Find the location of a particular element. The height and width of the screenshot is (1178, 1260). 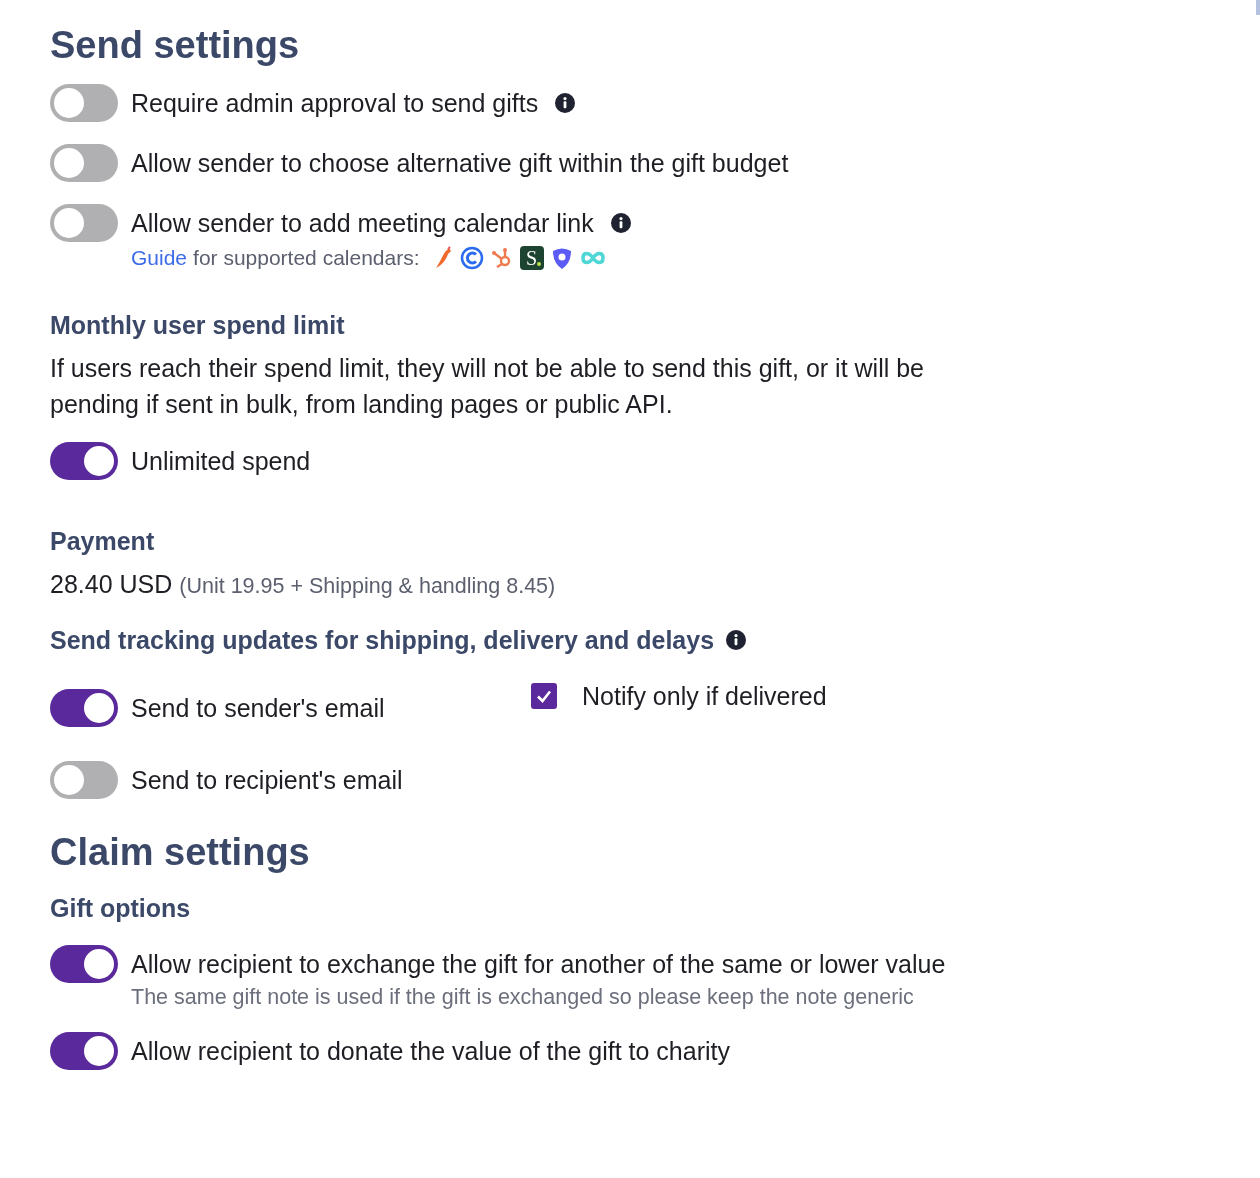

section-title: Send settings is located at coordinates (175, 45).